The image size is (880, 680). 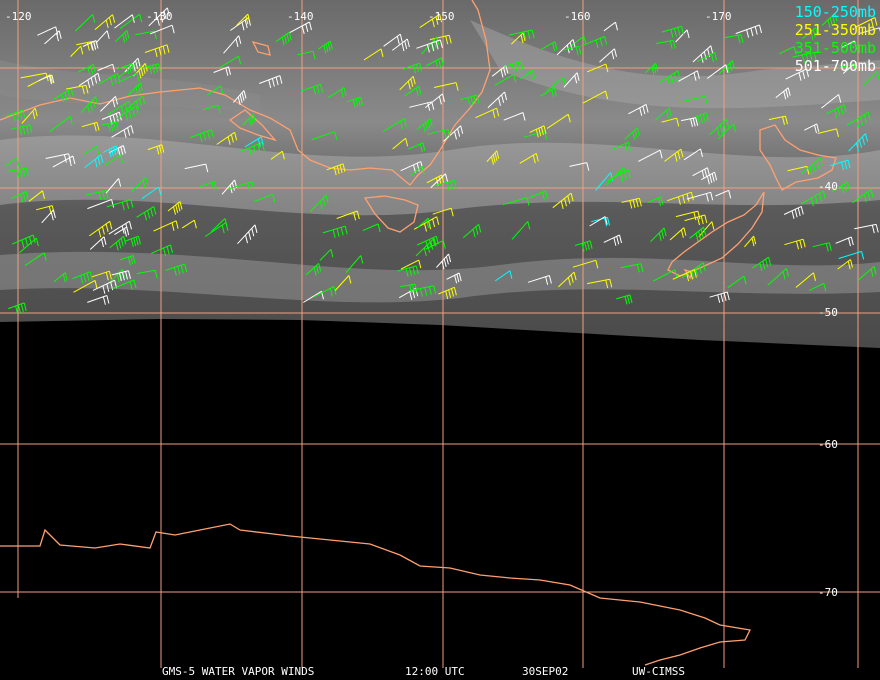 What do you see at coordinates (18, 16) in the screenshot?
I see `lon-label-120: -120` at bounding box center [18, 16].